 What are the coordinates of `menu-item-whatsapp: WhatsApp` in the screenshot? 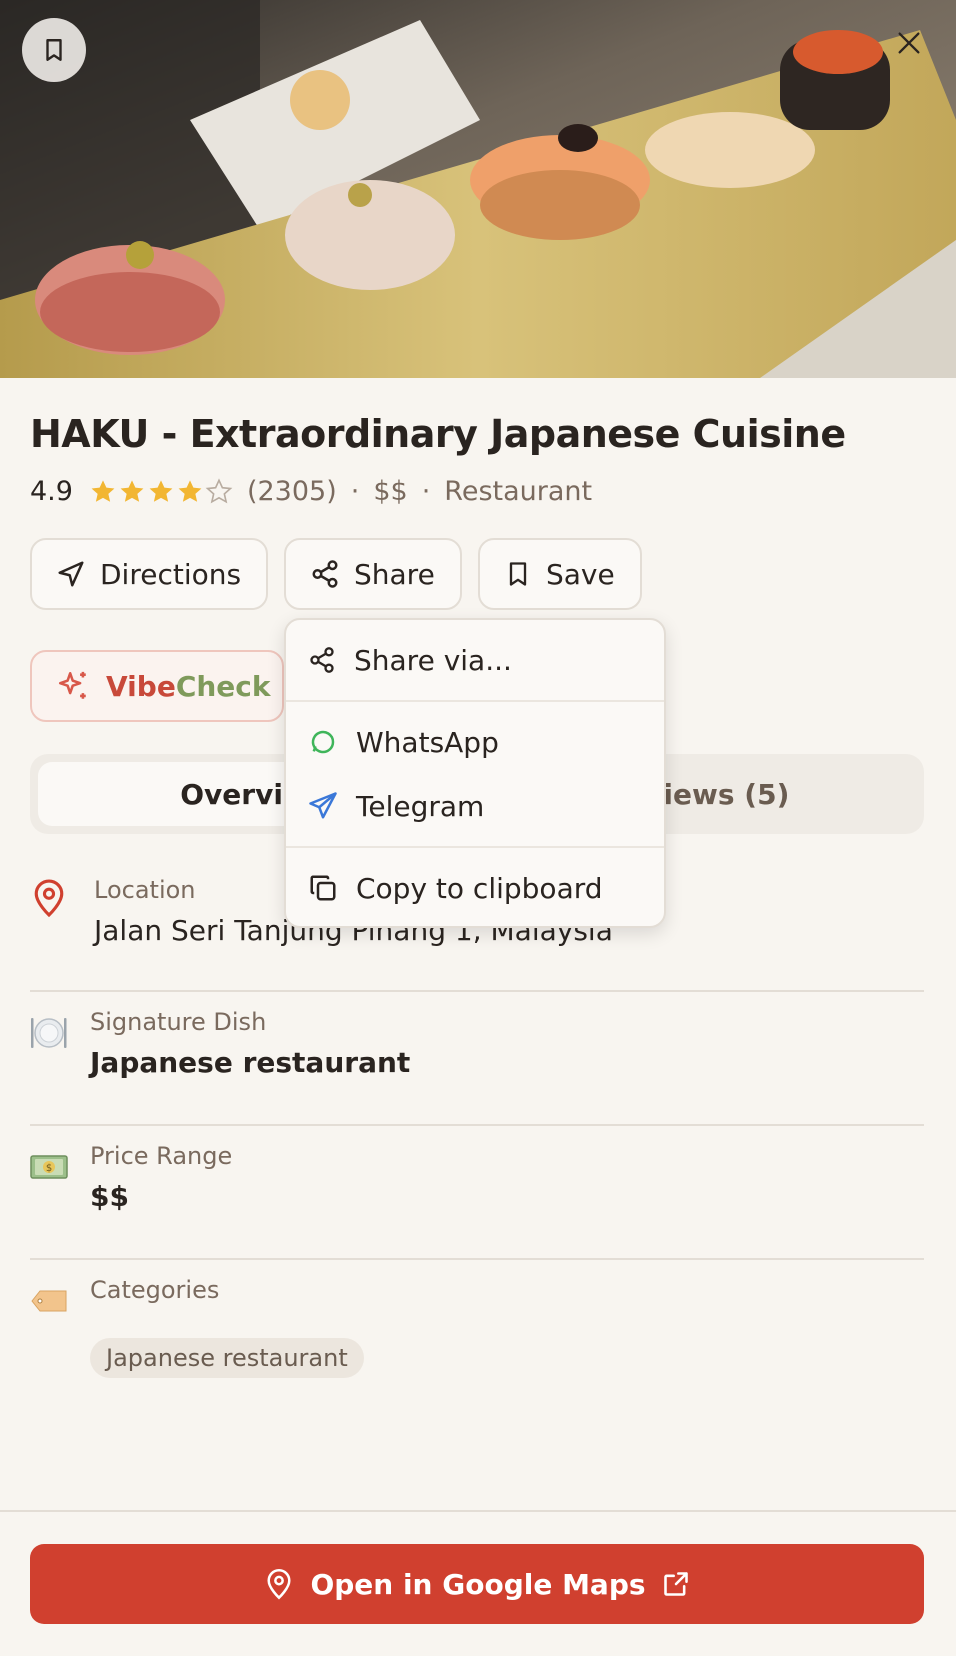 It's located at (475, 742).